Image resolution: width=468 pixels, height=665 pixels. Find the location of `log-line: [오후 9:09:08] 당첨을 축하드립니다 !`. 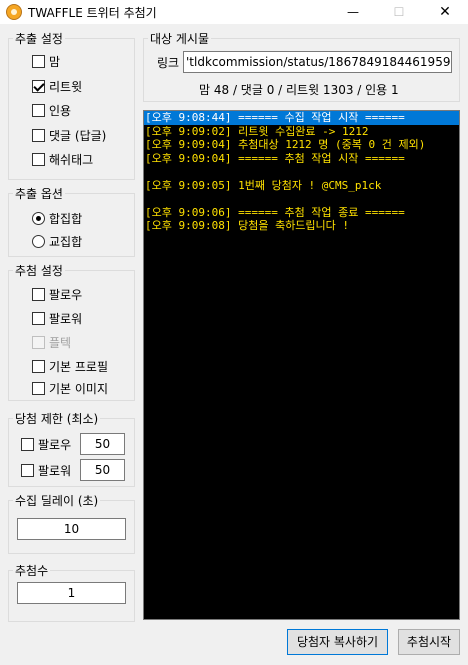

log-line: [오후 9:09:08] 당첨을 축하드립니다 ! is located at coordinates (247, 225).